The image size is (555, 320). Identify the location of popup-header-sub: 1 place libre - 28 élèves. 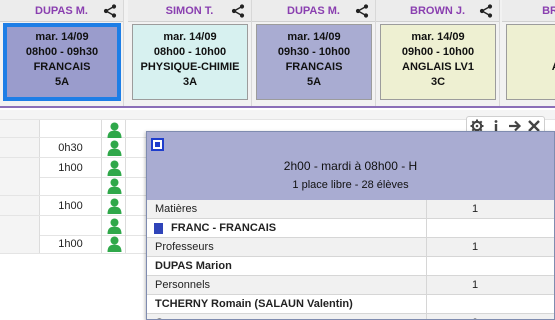
(350, 185).